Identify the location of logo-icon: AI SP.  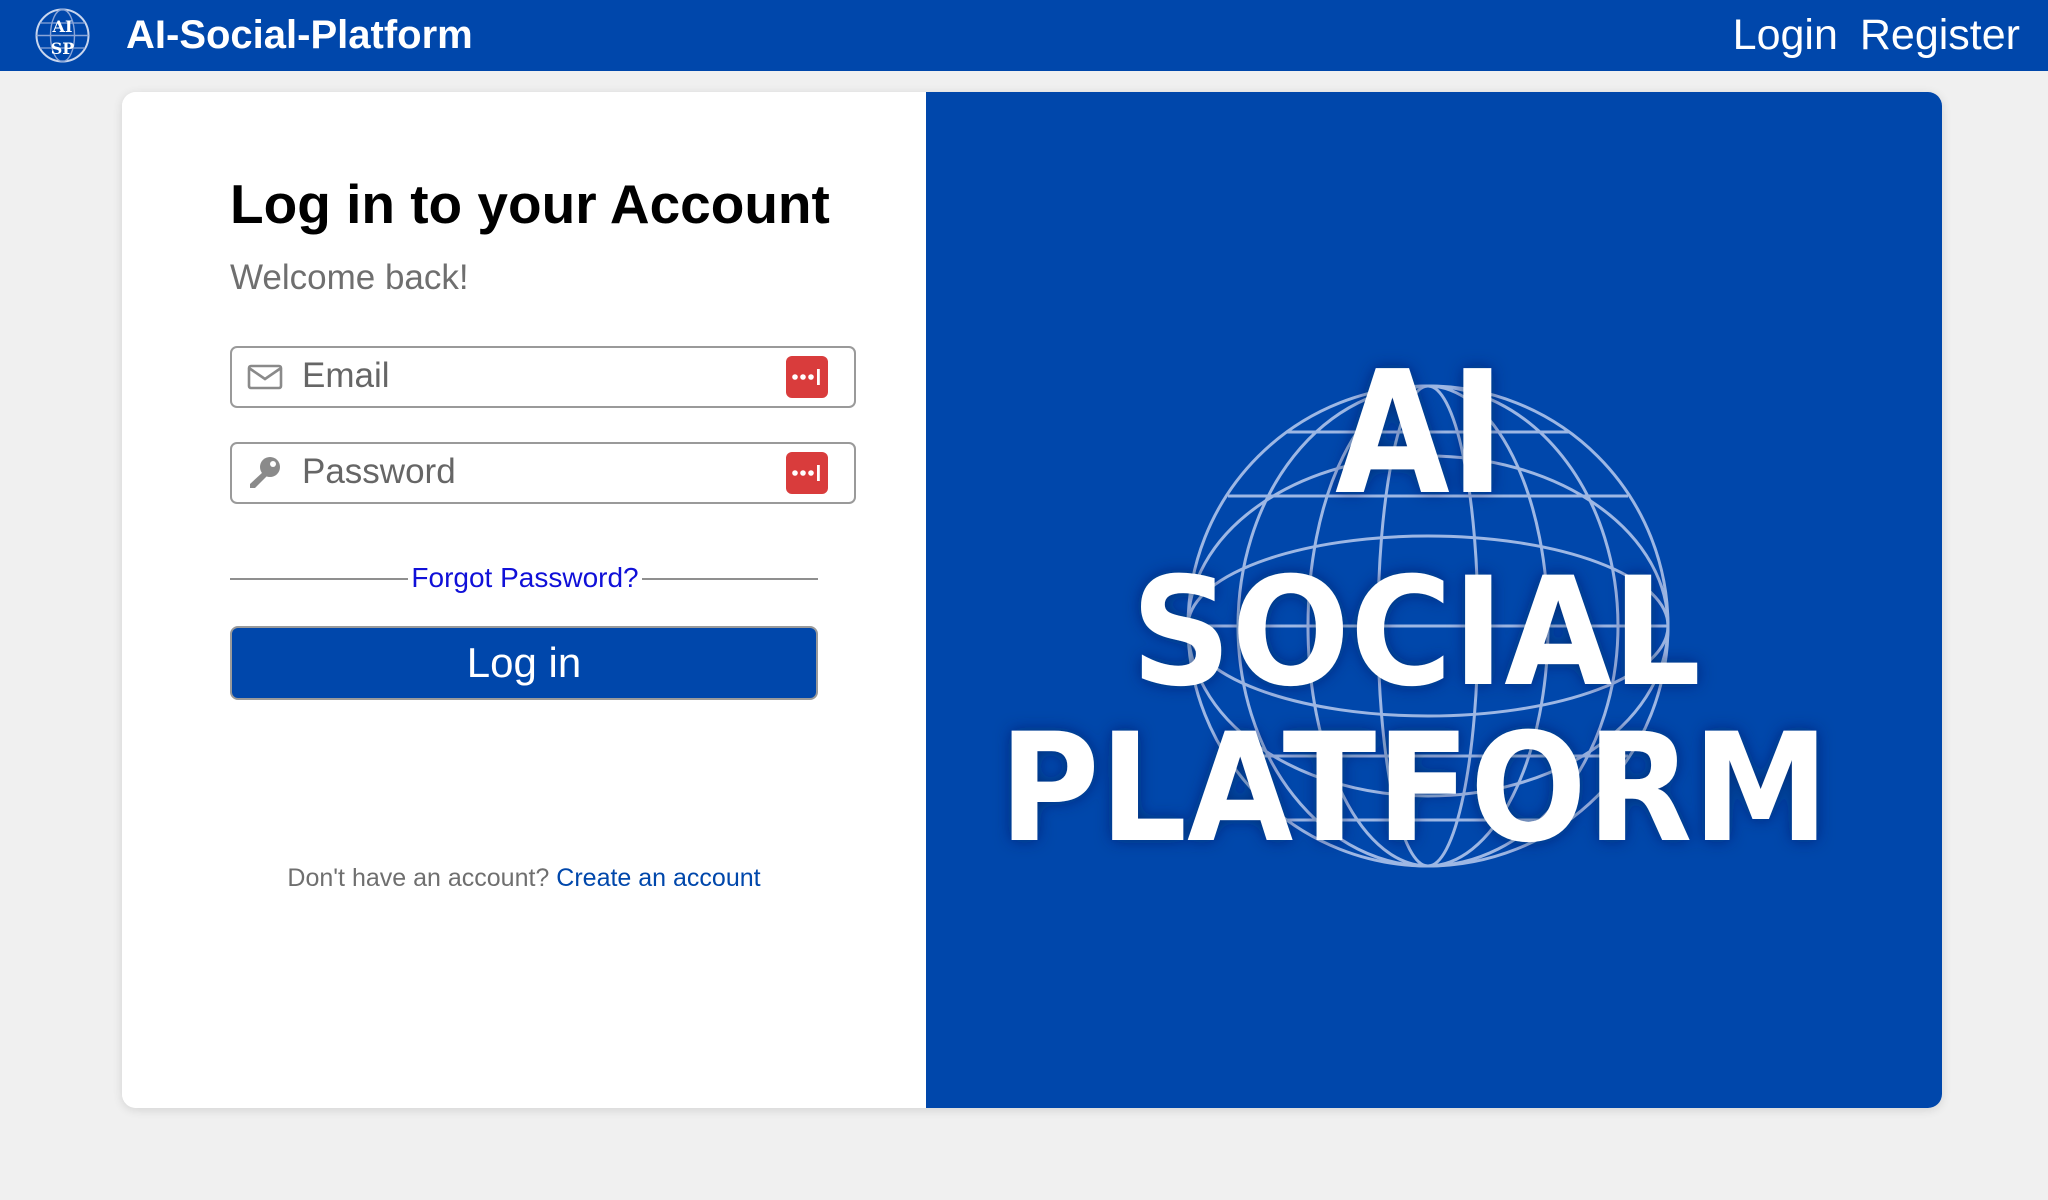
(62, 35).